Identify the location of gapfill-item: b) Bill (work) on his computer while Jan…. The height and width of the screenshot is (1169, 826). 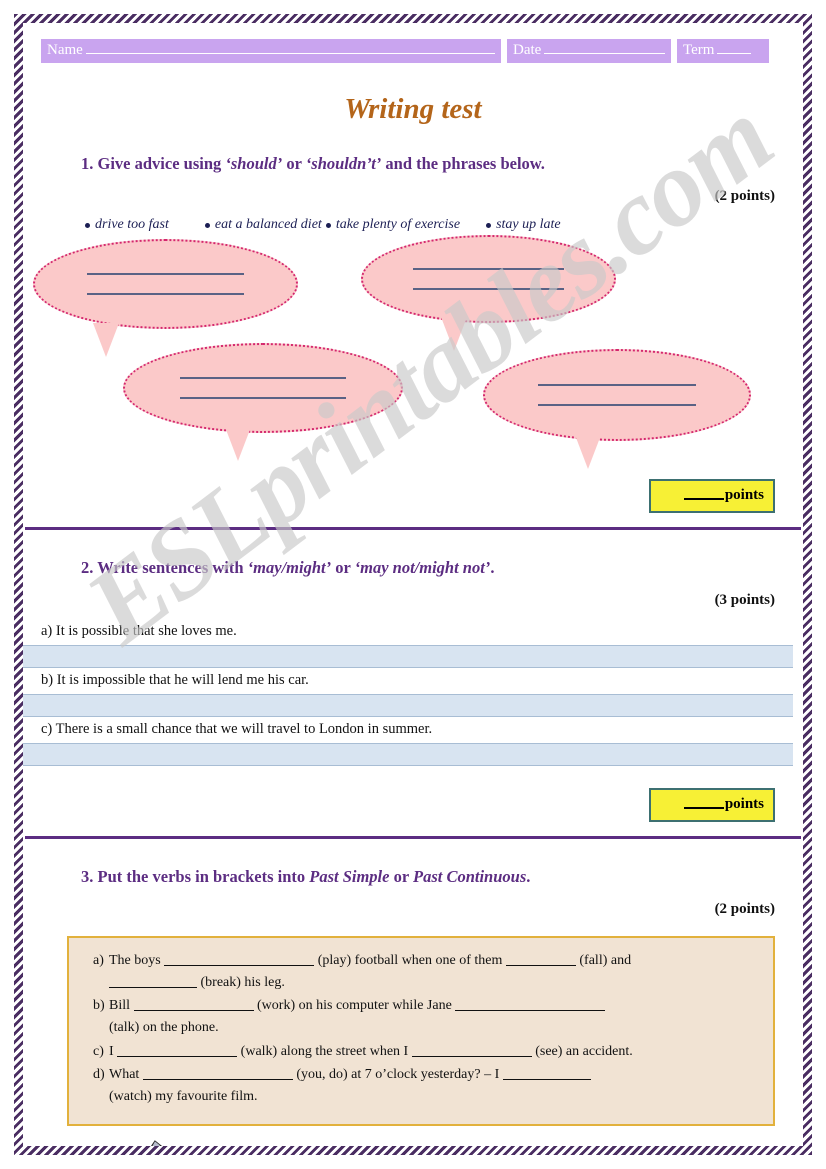
(421, 1016).